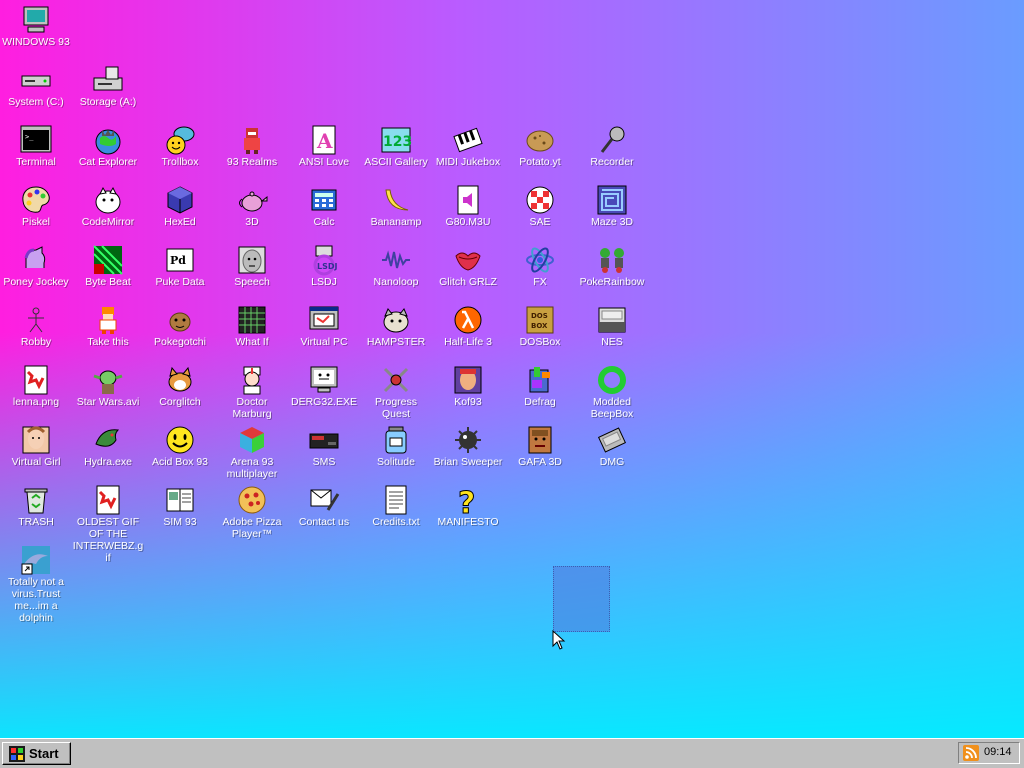 The width and height of the screenshot is (1024, 768). What do you see at coordinates (468, 389) in the screenshot?
I see `desktop-icon-kof93: Kof93` at bounding box center [468, 389].